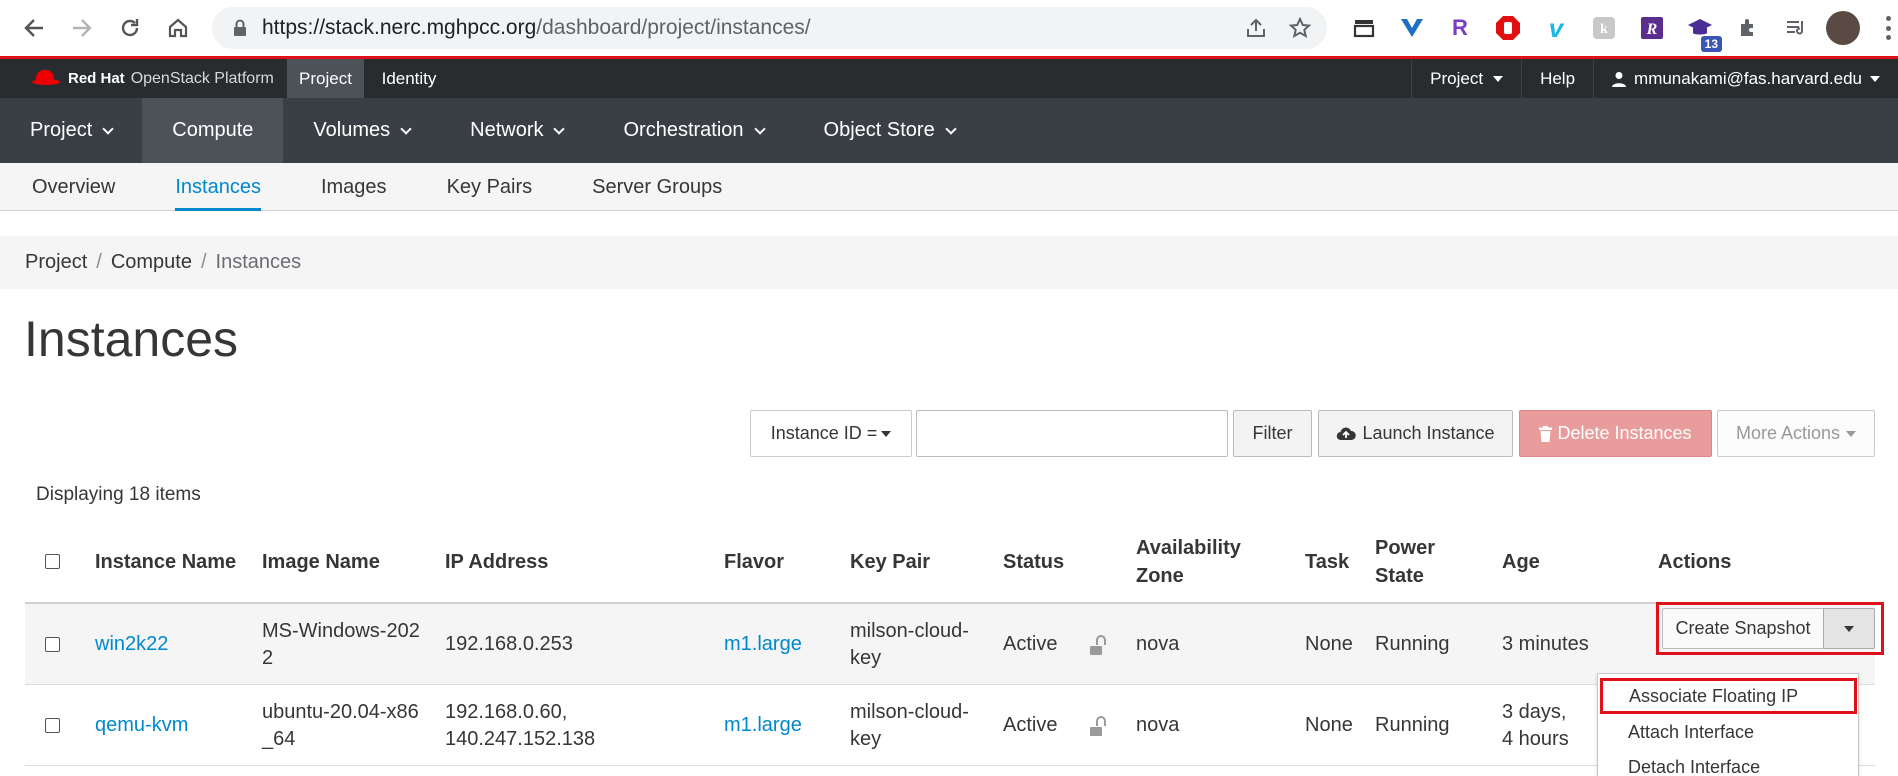  I want to click on user-menu: mmunakami@fas.harvard.edu, so click(1745, 78).